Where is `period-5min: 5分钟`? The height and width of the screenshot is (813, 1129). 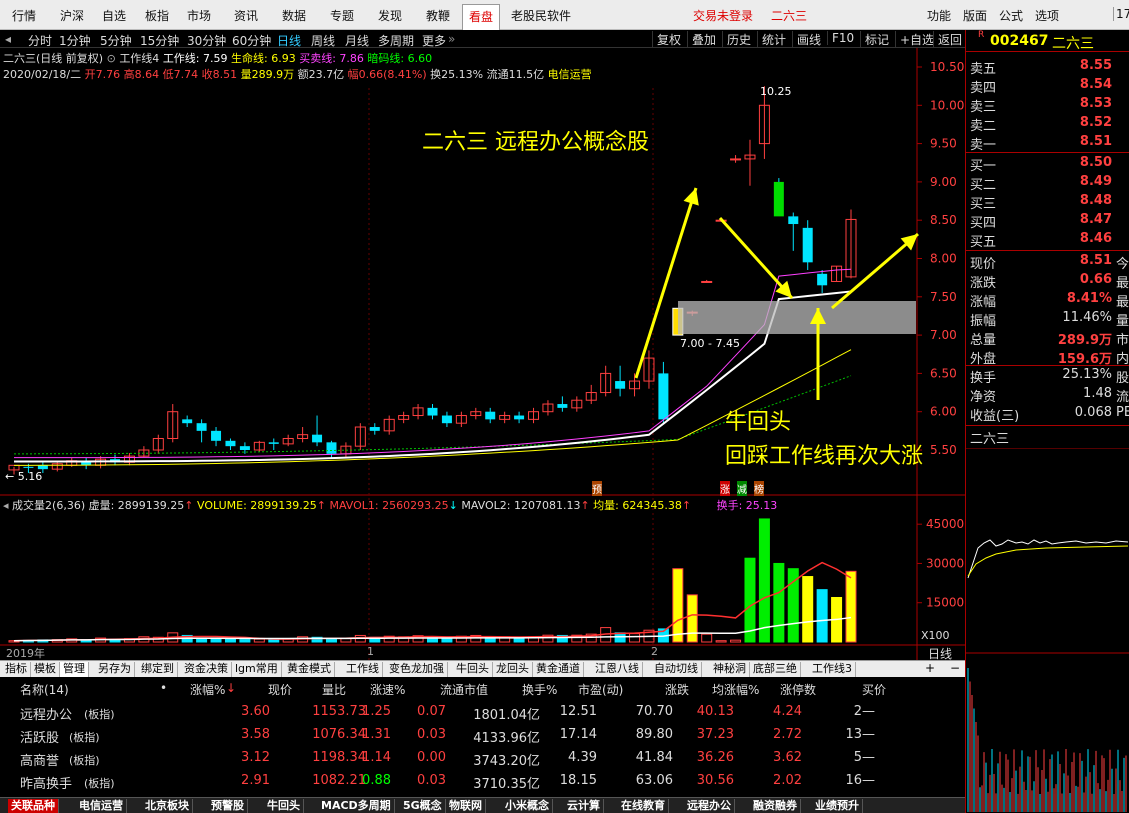
period-5min: 5分钟 is located at coordinates (116, 40).